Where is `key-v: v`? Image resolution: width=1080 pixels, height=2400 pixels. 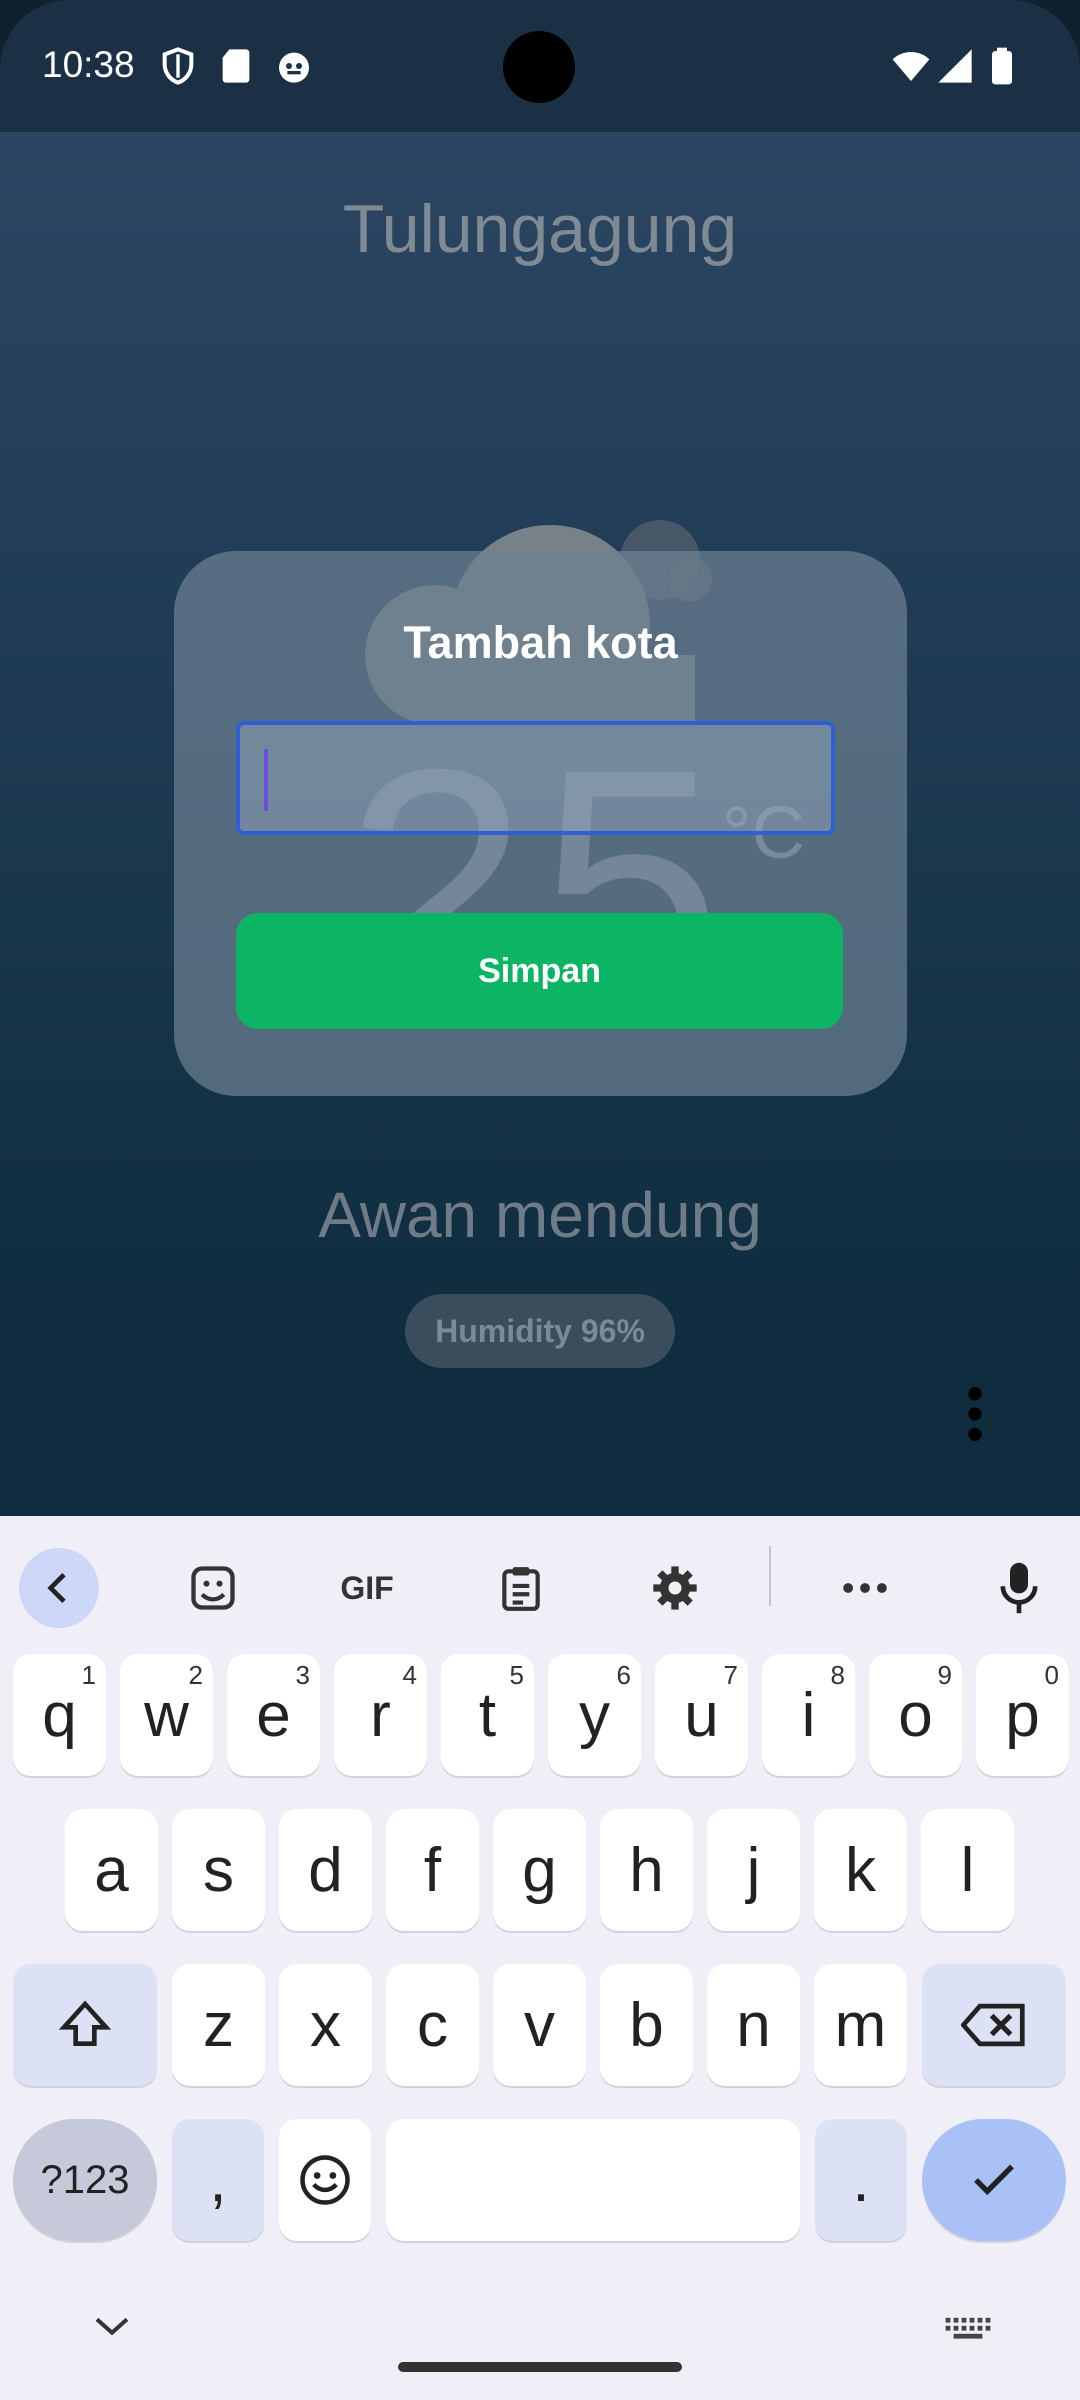
key-v: v is located at coordinates (539, 2025).